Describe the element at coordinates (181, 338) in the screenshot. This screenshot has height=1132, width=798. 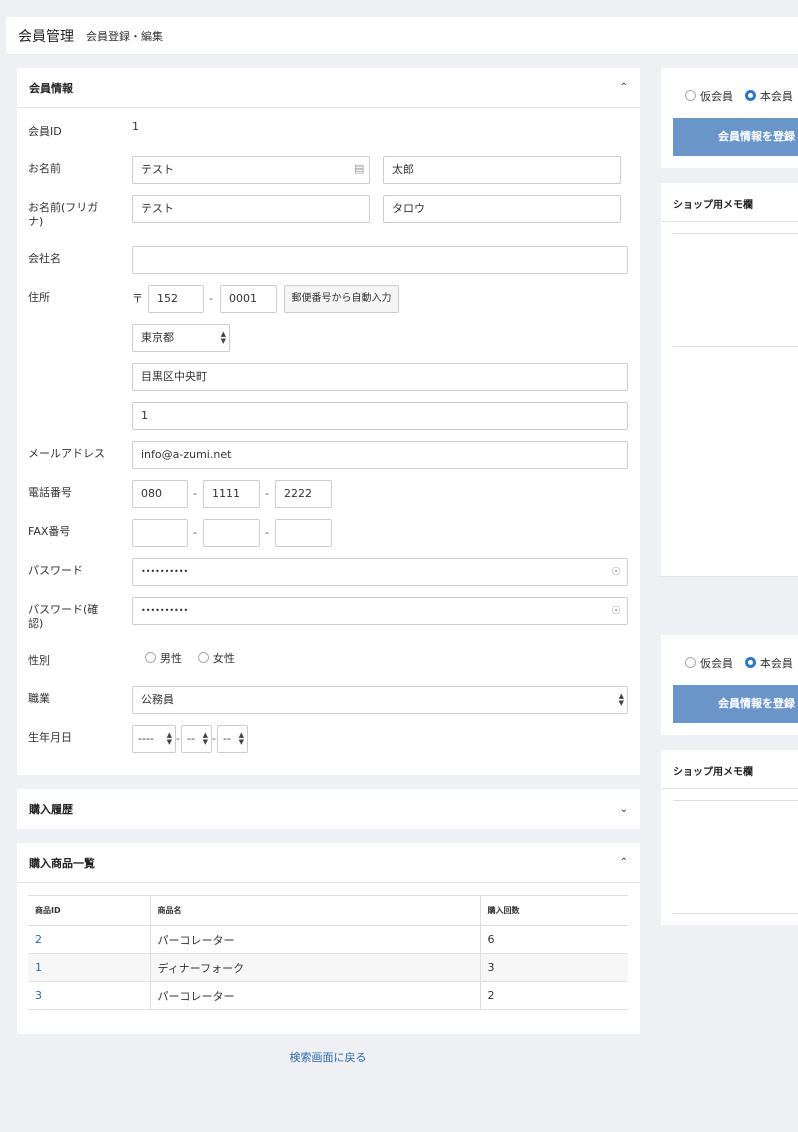
I see `prefecture-select: 東京都 ▲ ▼` at that location.